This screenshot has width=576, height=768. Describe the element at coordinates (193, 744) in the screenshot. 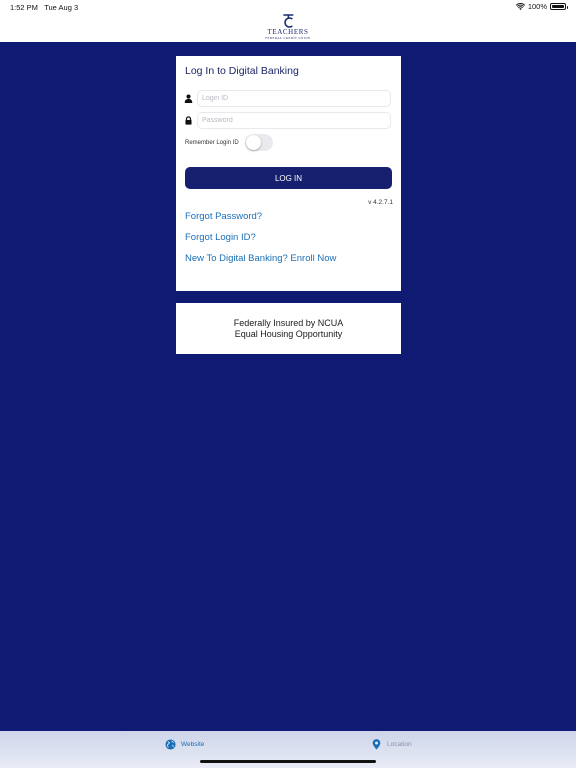

I see `tab-website-label: Website` at that location.